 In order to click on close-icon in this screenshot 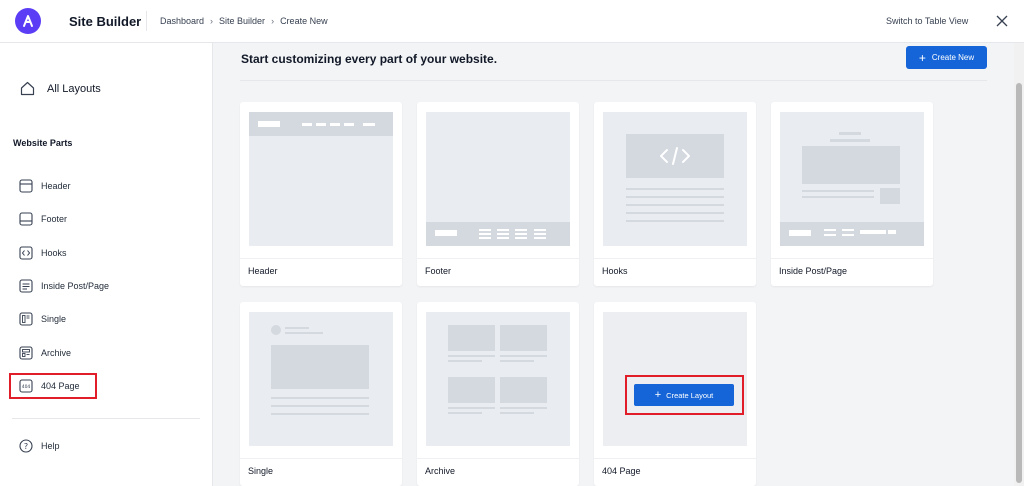, I will do `click(1002, 21)`.